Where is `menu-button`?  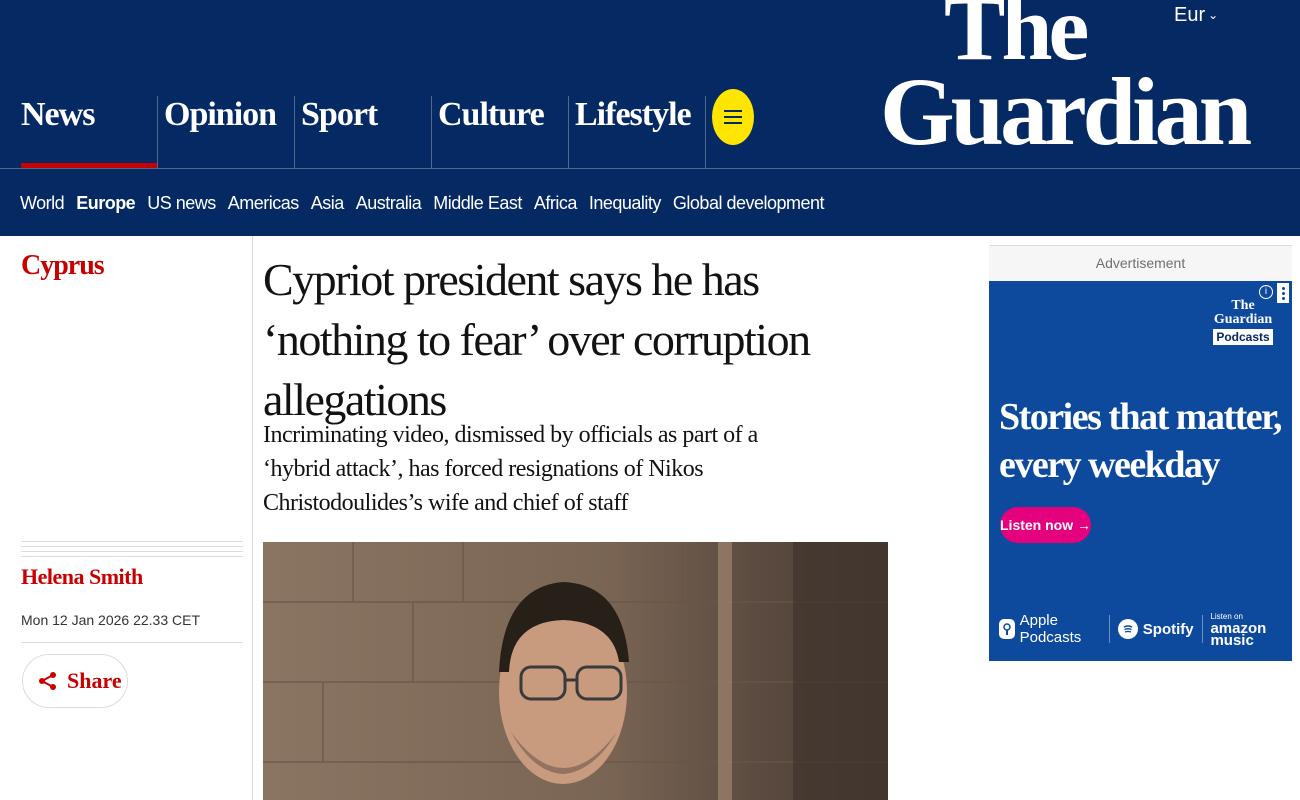 menu-button is located at coordinates (733, 118).